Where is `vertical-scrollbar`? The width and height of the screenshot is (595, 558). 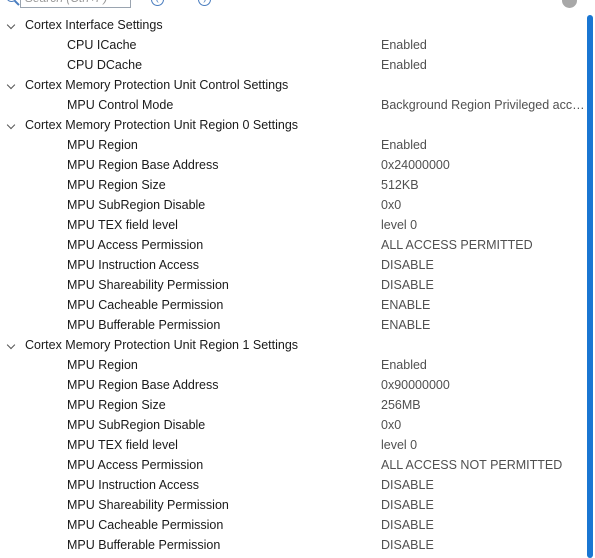
vertical-scrollbar is located at coordinates (590, 286).